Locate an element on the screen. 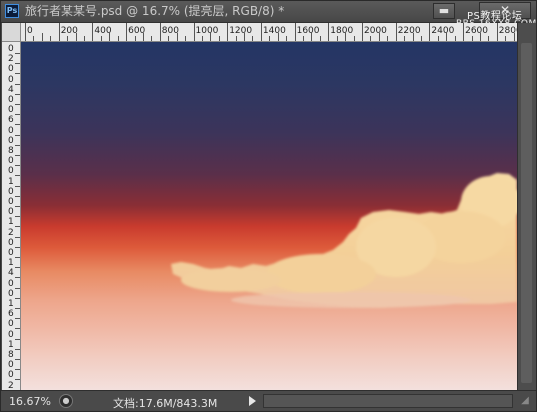 This screenshot has width=537, height=412. vertical-ruler: 0200400600800100012001400160018002 is located at coordinates (11, 216).